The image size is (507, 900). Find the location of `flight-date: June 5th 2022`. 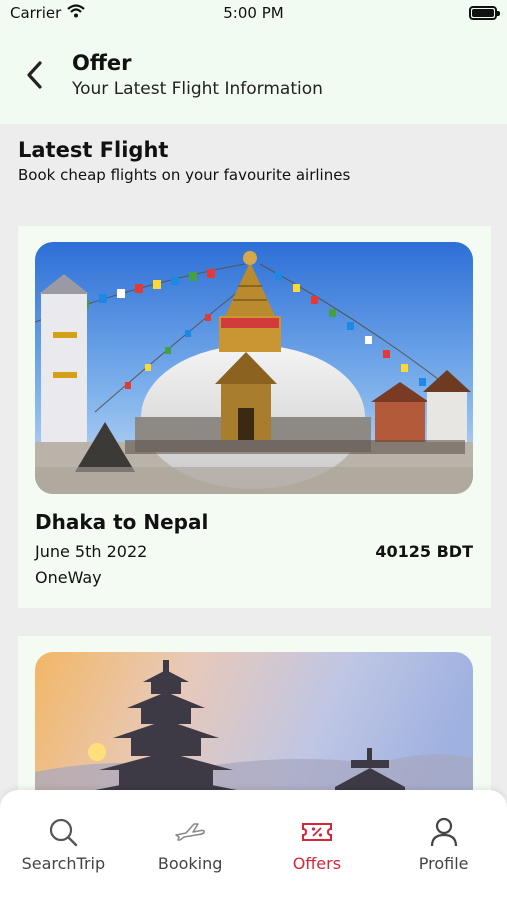

flight-date: June 5th 2022 is located at coordinates (91, 551).